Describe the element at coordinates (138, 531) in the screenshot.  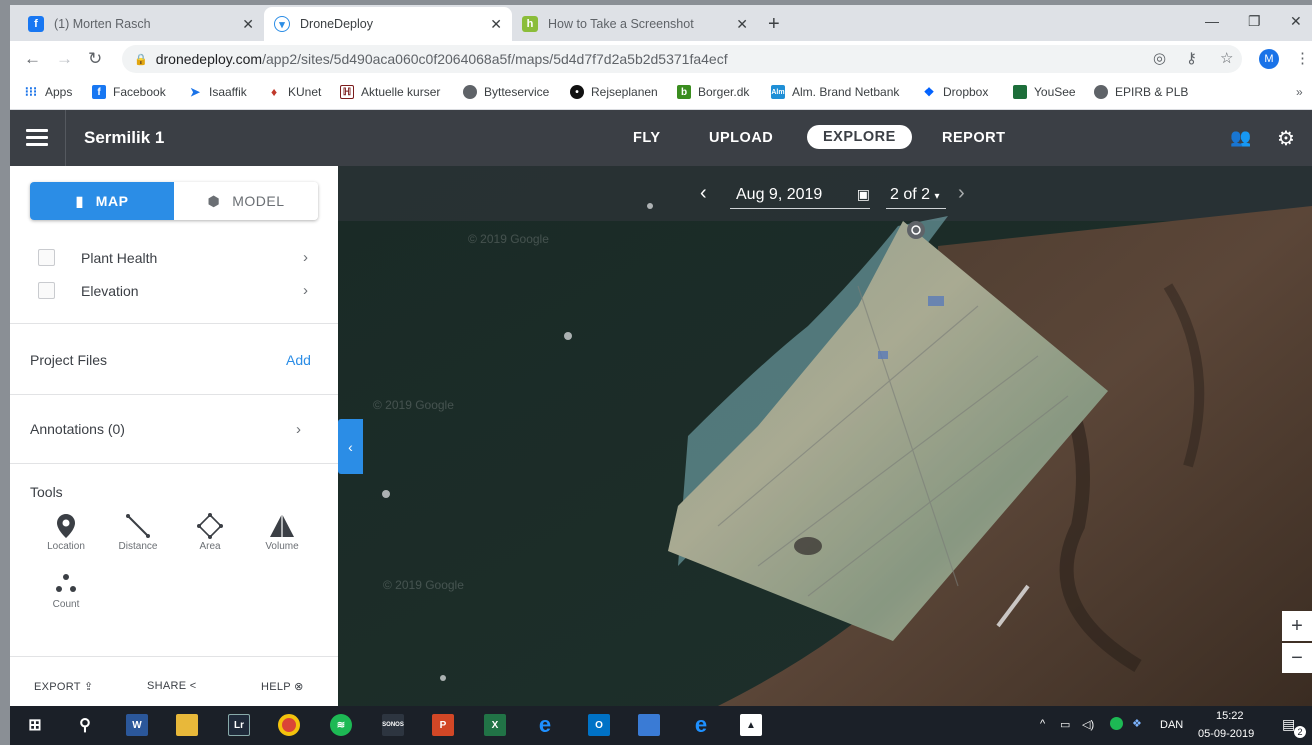
I see `tool-distance: Distance` at that location.